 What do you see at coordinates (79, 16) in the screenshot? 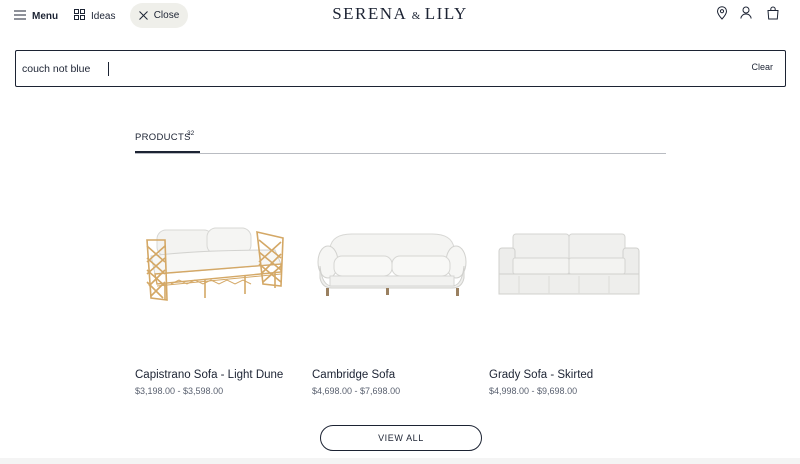
I see `grid-icon` at bounding box center [79, 16].